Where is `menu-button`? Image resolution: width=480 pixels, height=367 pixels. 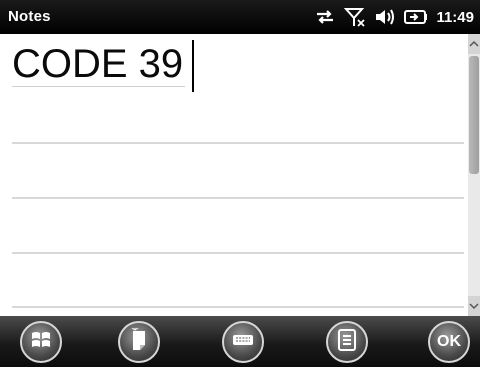
menu-button is located at coordinates (347, 342).